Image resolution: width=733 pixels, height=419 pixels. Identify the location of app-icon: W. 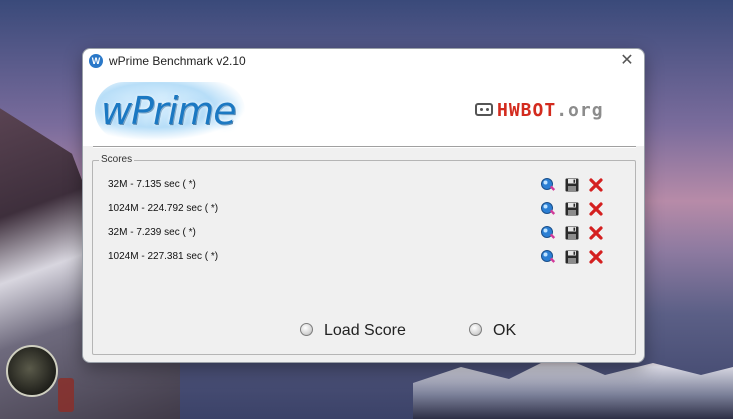
(96, 61).